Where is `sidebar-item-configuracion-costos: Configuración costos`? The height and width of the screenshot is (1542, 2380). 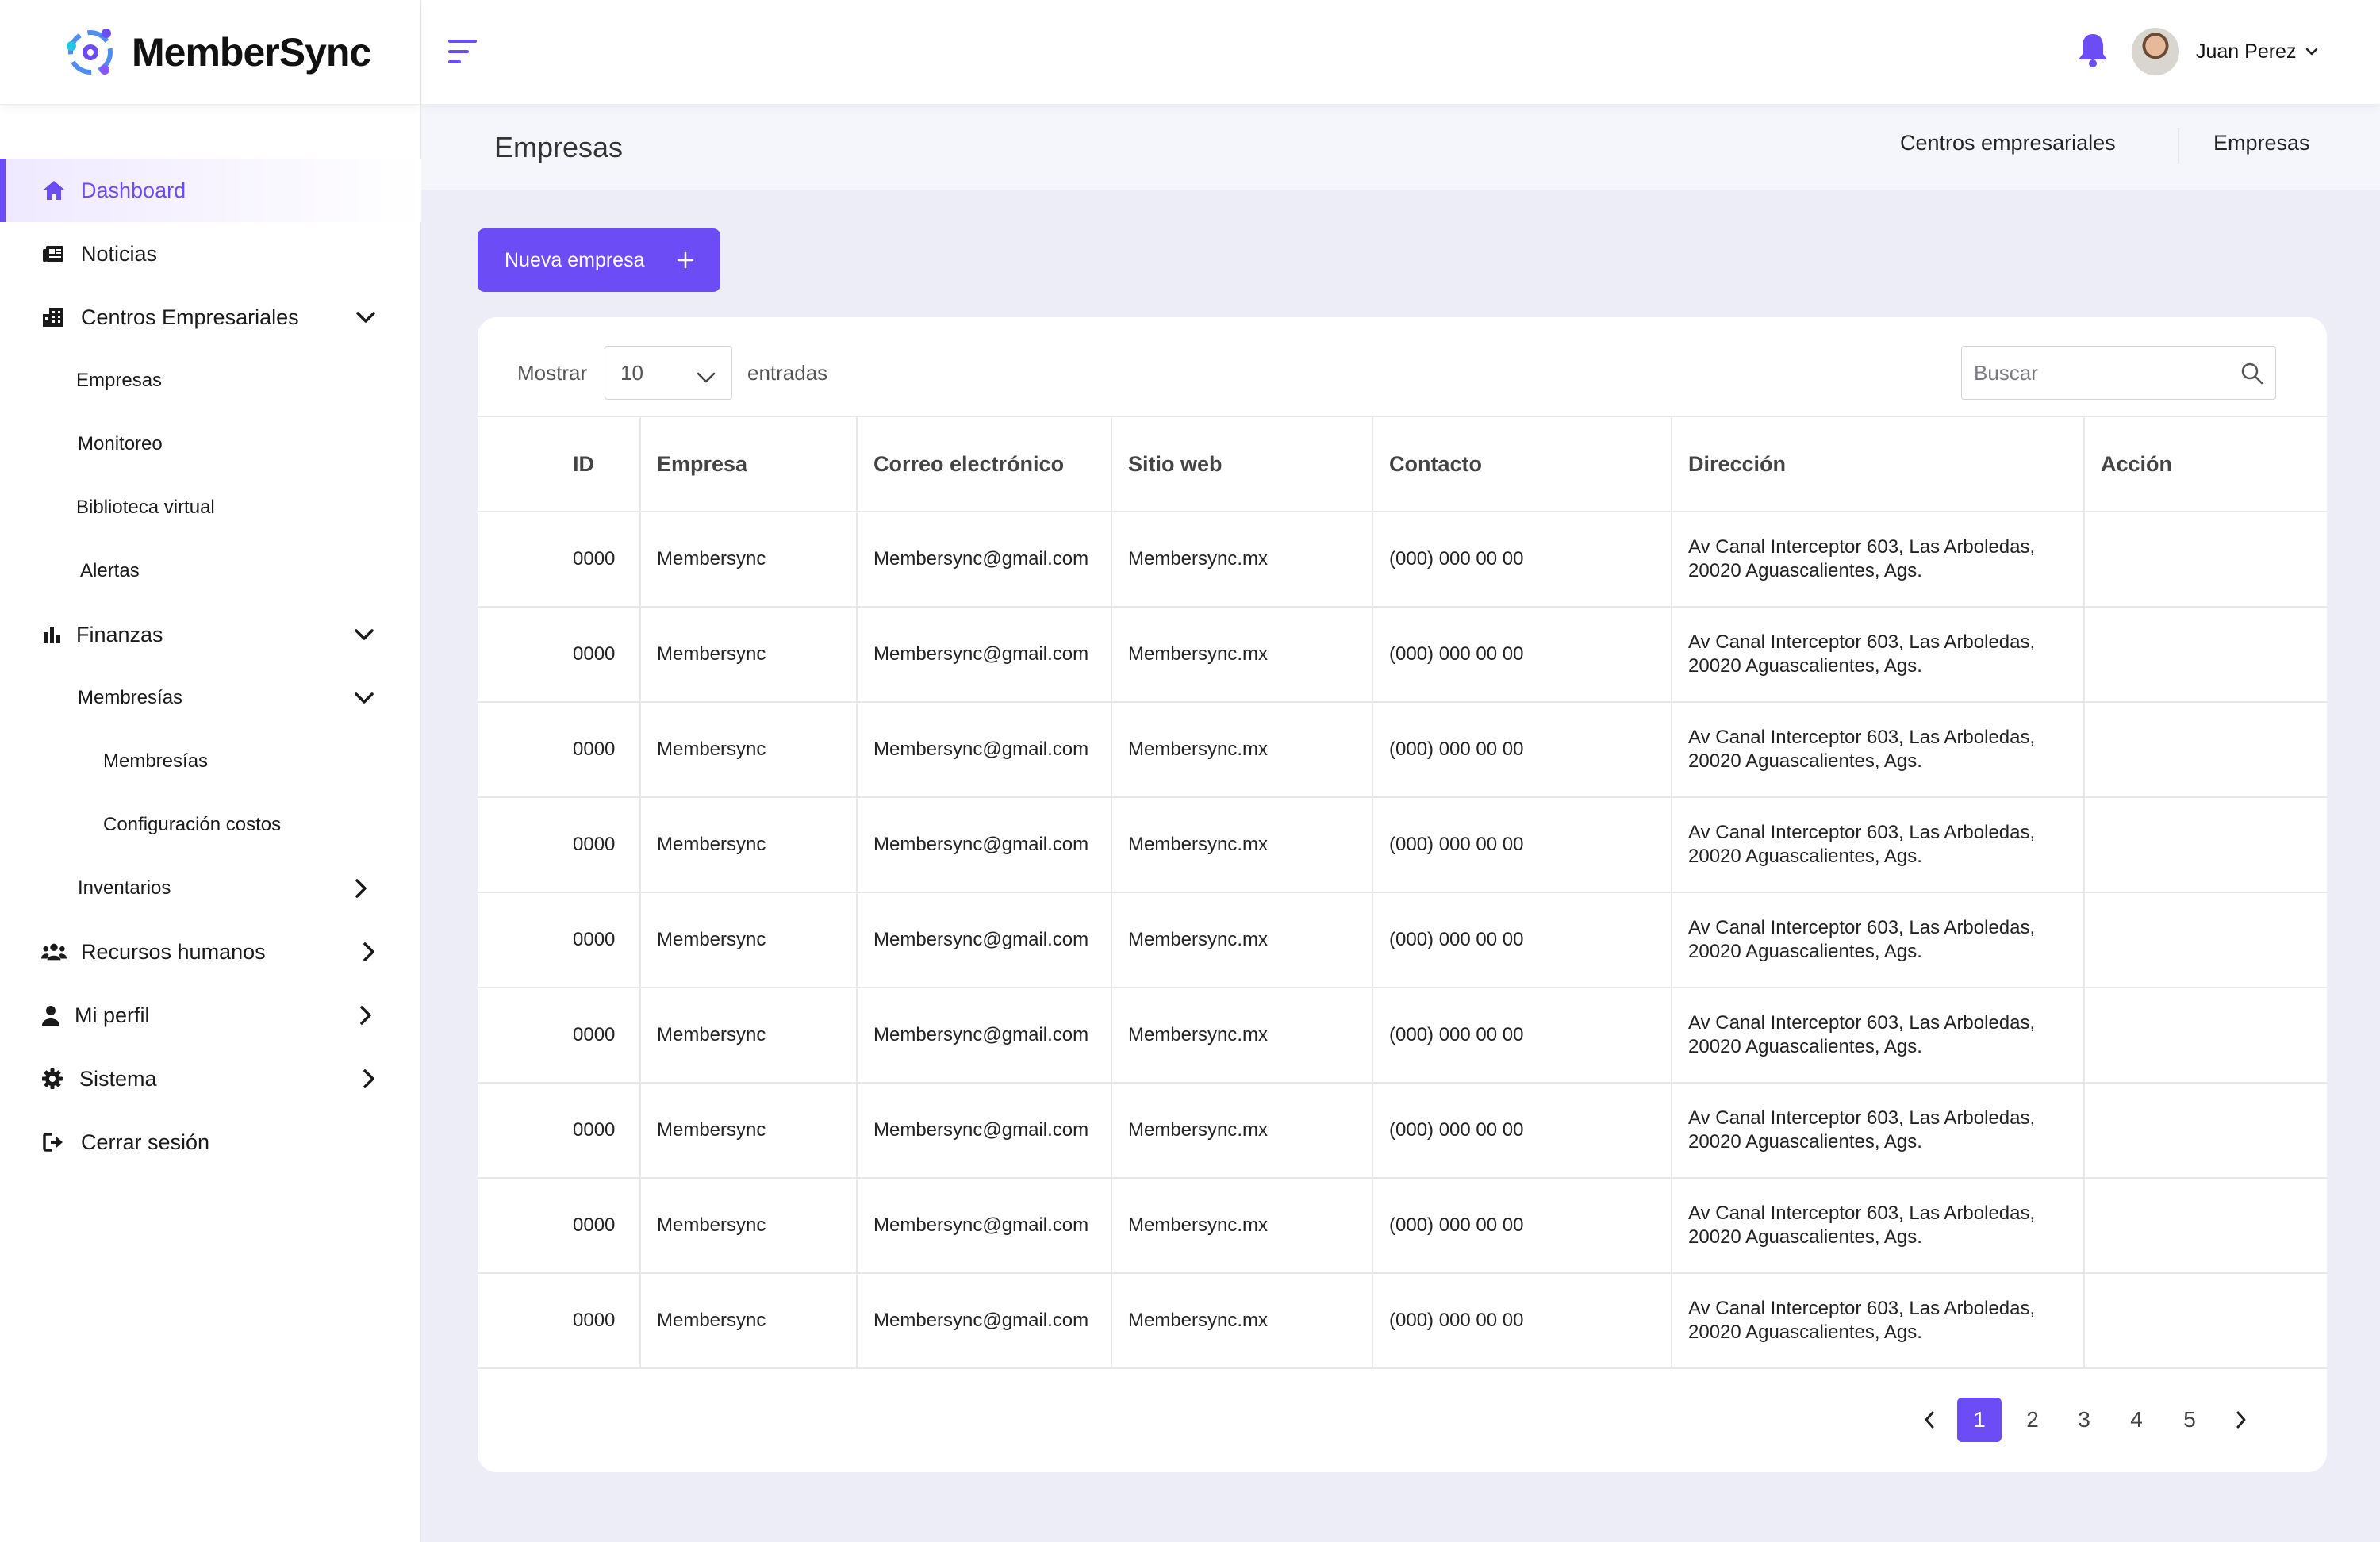 sidebar-item-configuracion-costos: Configuración costos is located at coordinates (210, 825).